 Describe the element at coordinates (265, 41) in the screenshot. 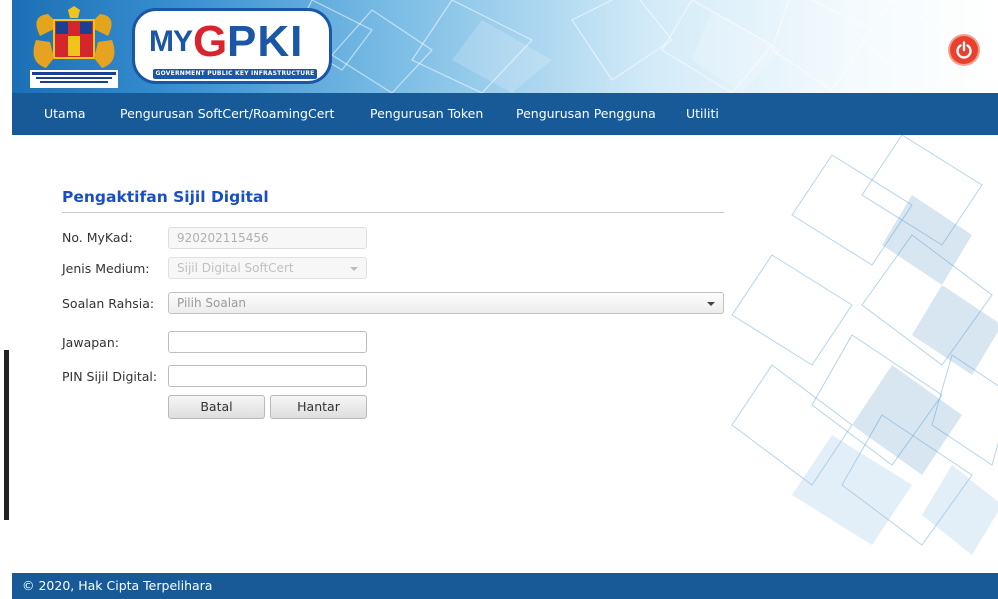

I see `logo-pki: PKI` at that location.